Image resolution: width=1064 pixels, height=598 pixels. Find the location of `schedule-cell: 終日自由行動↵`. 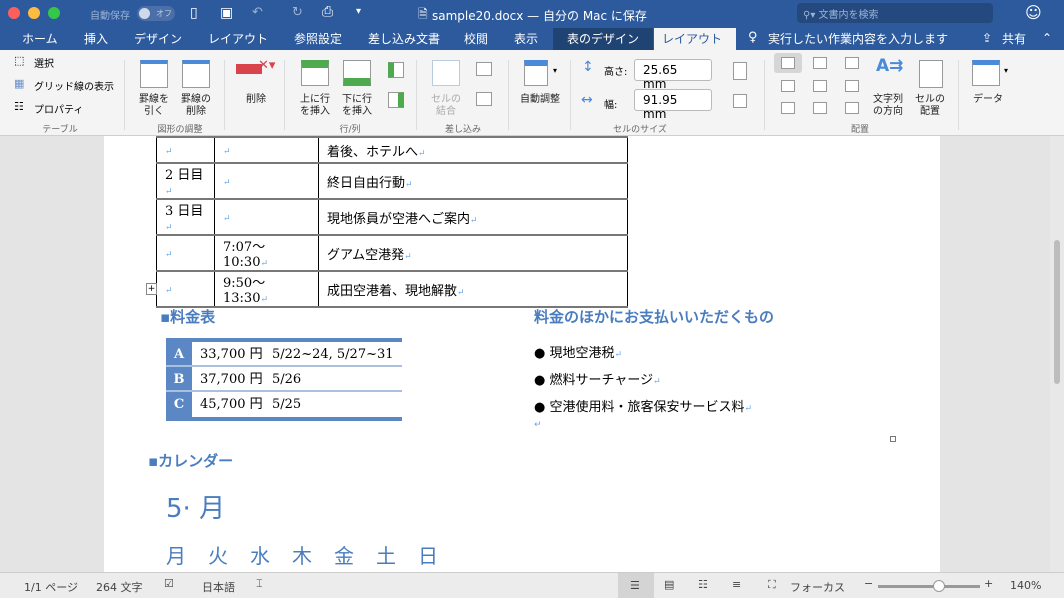

schedule-cell: 終日自由行動↵ is located at coordinates (473, 181).